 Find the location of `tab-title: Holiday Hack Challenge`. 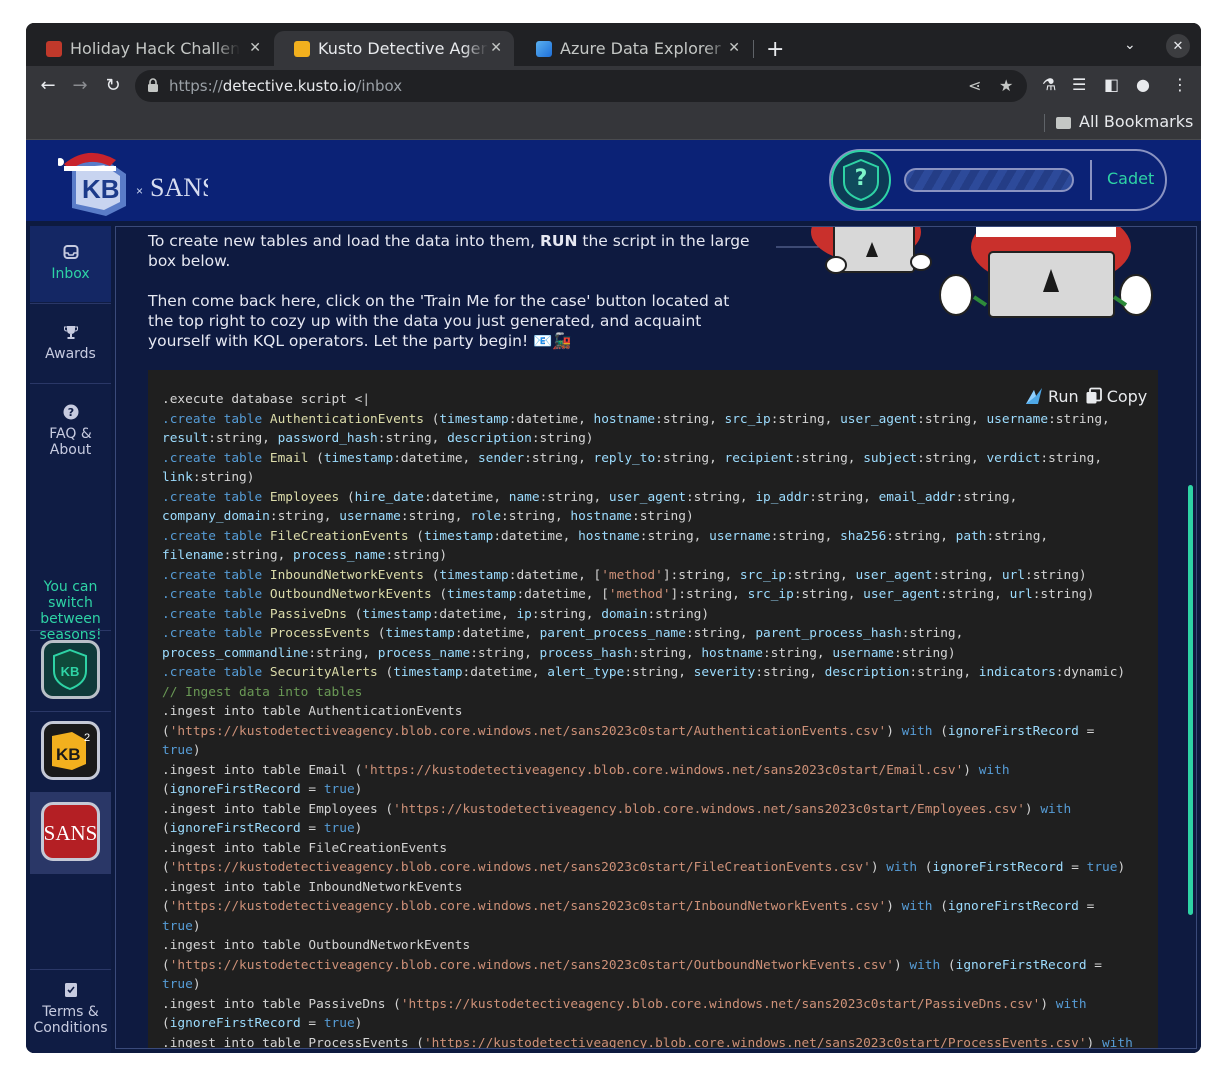

tab-title: Holiday Hack Challenge is located at coordinates (155, 48).